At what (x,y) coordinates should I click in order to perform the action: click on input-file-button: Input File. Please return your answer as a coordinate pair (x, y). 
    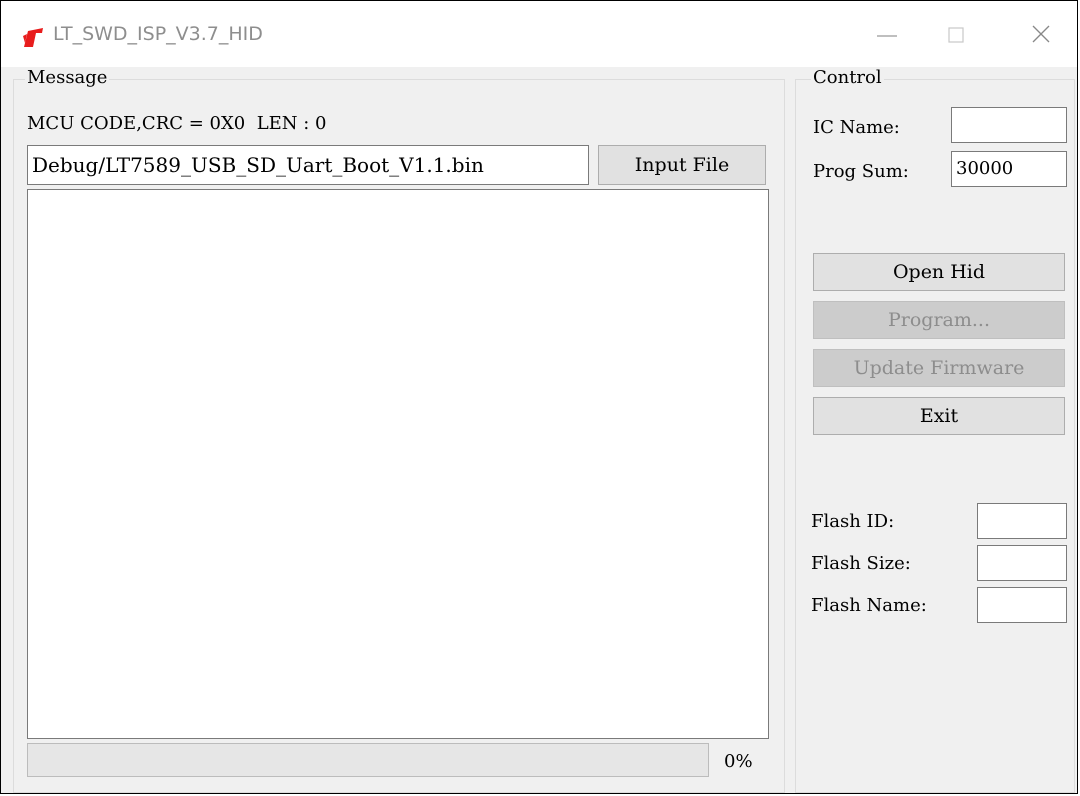
    Looking at the image, I should click on (682, 165).